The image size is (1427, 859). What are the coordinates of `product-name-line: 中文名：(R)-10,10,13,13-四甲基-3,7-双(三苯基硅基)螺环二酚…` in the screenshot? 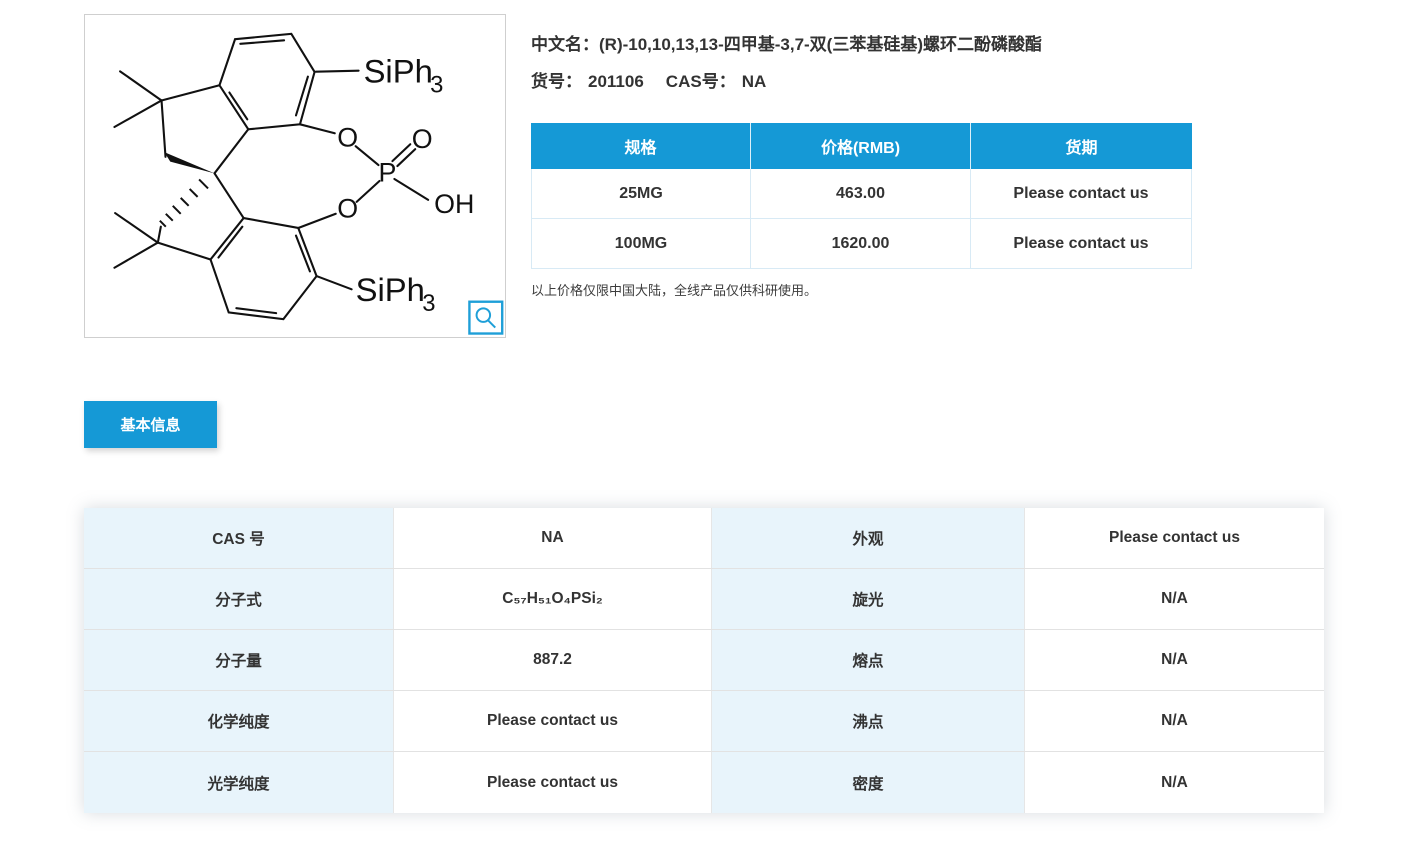 It's located at (786, 42).